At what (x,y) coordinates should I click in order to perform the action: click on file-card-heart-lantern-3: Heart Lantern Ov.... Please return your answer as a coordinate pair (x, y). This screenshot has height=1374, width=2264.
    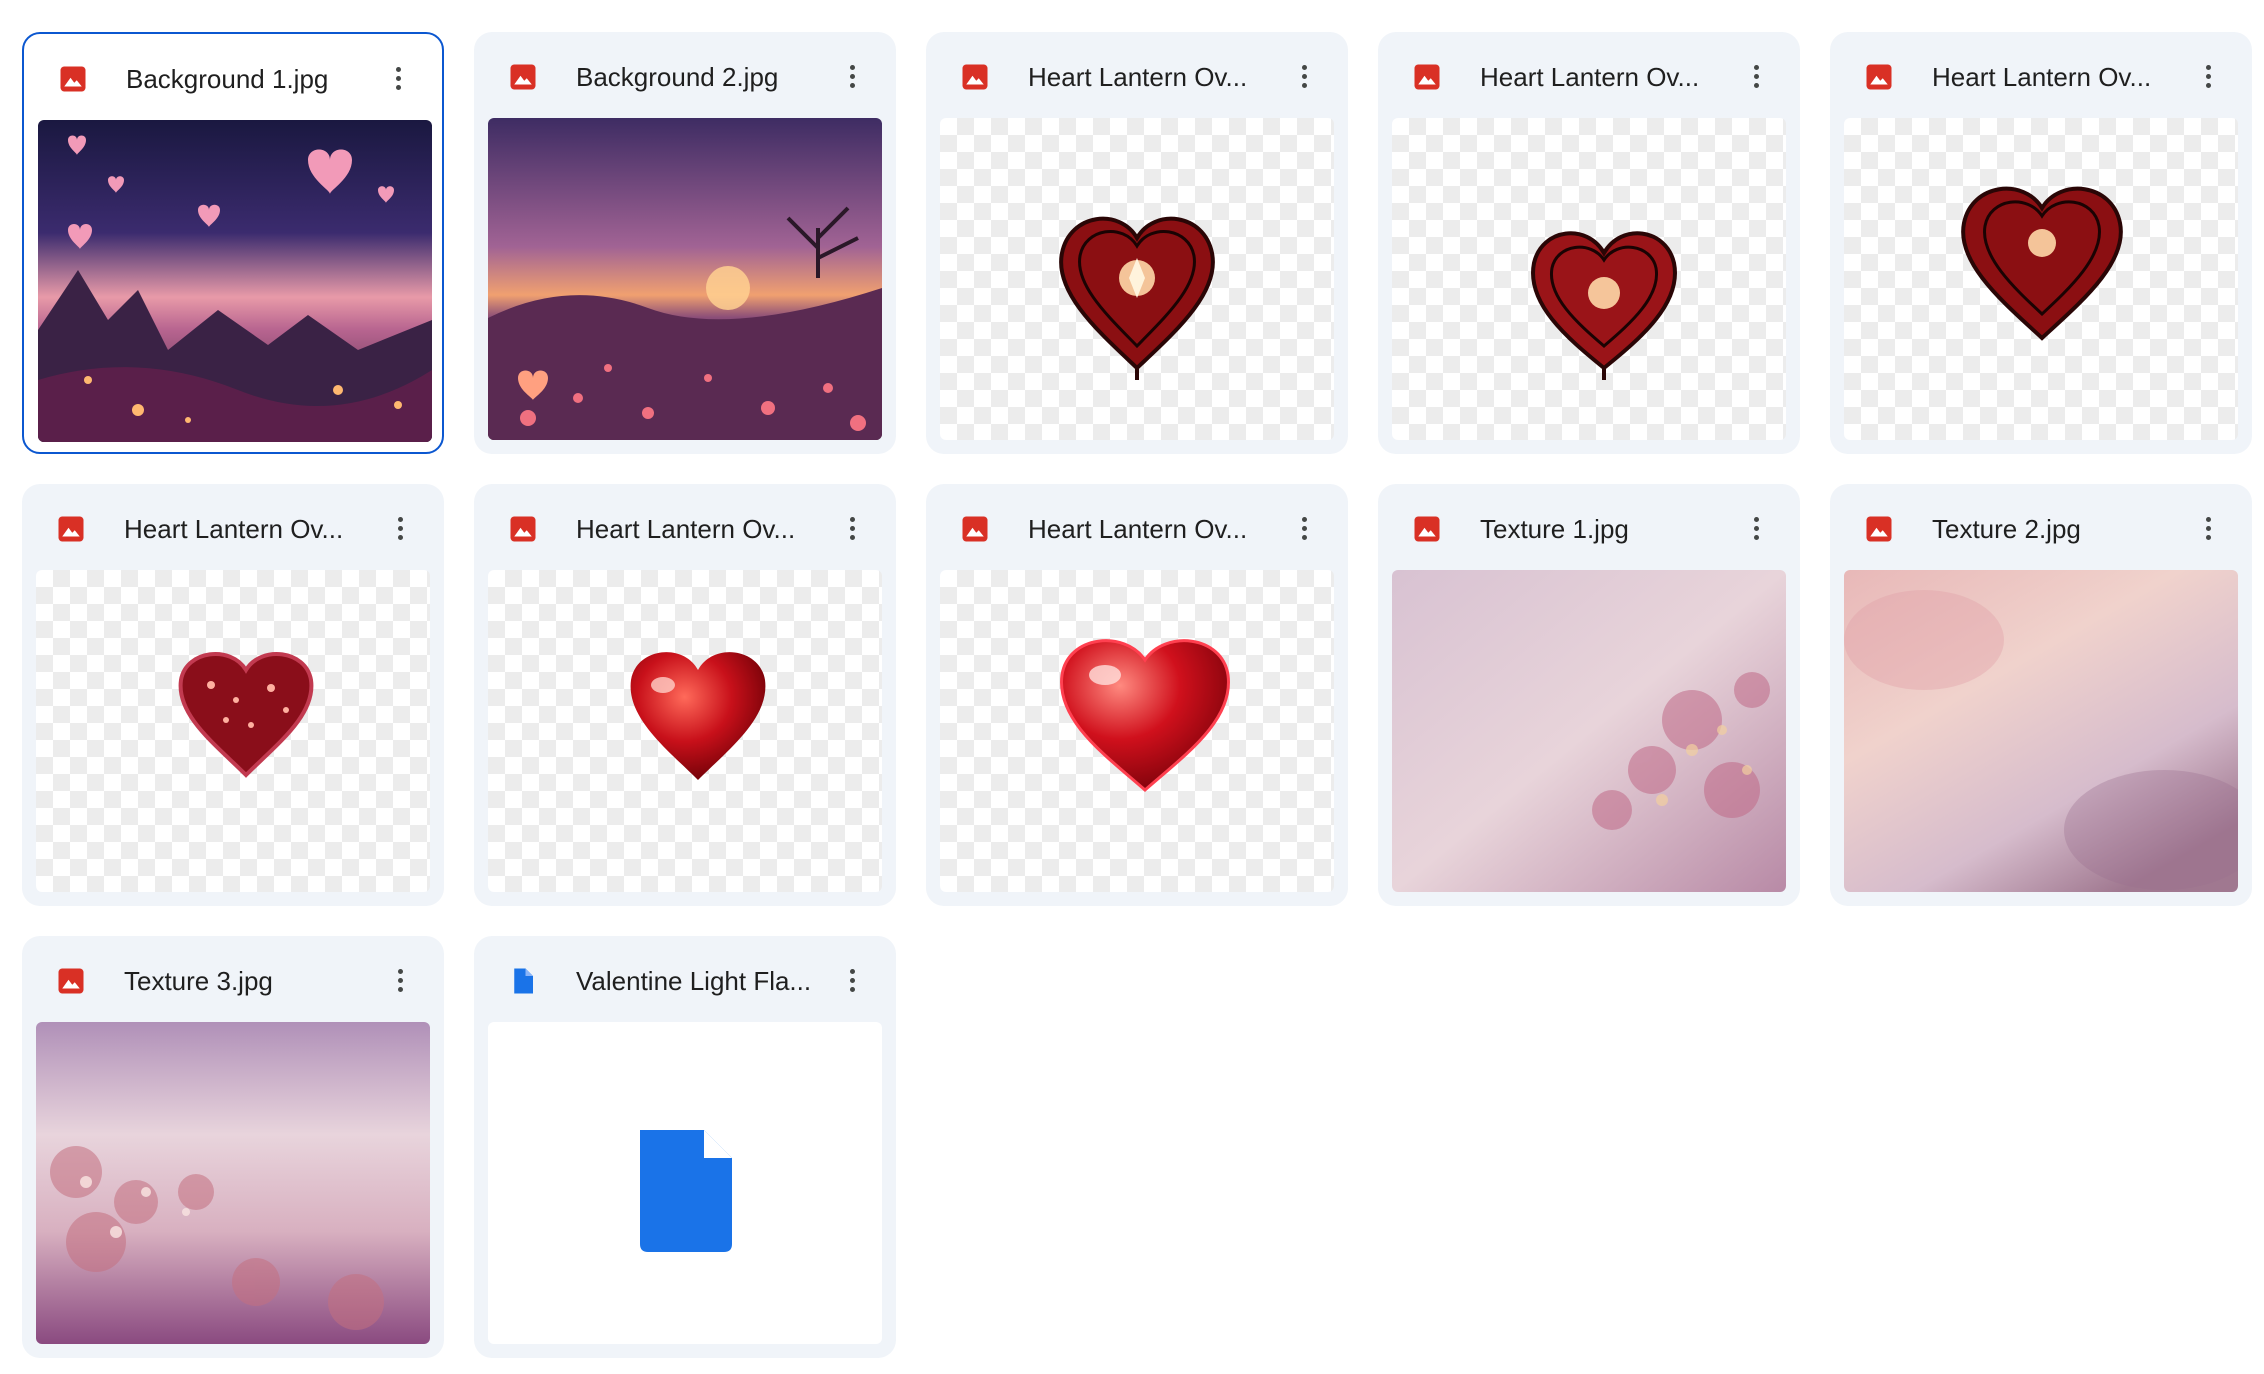
    Looking at the image, I should click on (2041, 243).